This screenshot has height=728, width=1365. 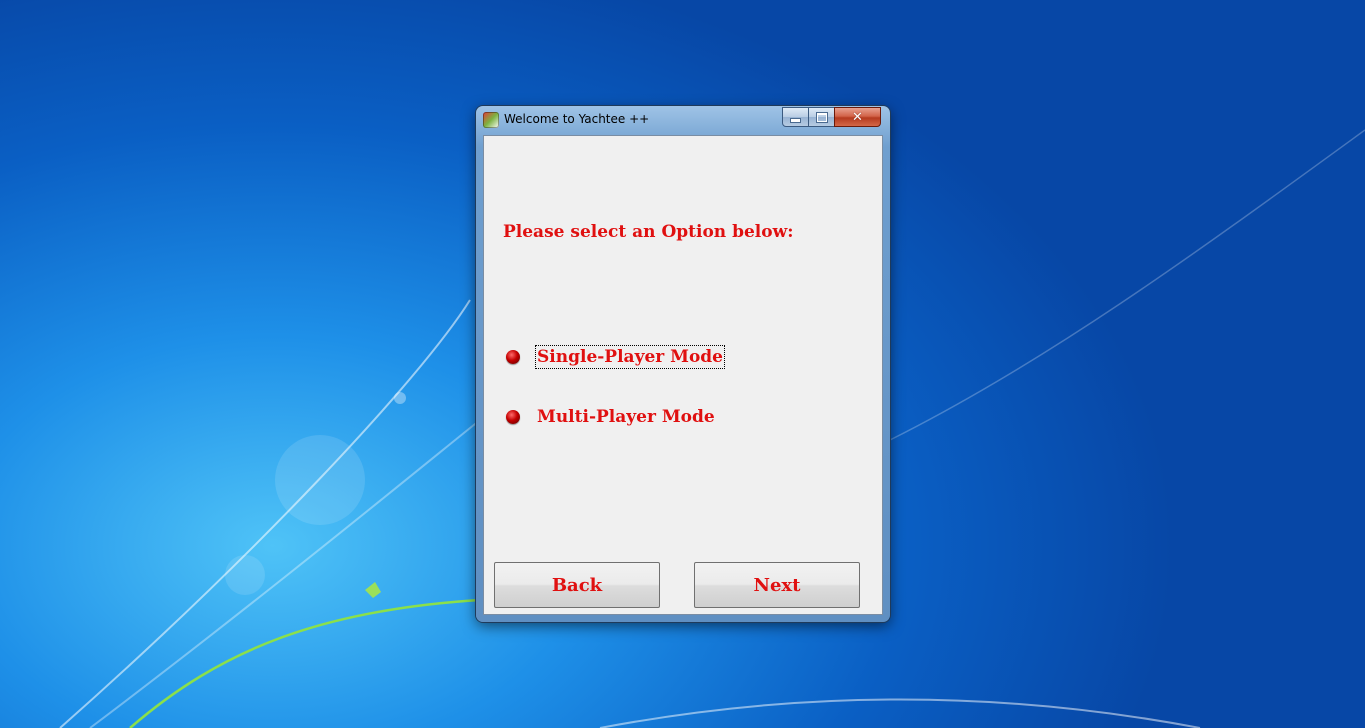 I want to click on maximize-button, so click(x=821, y=117).